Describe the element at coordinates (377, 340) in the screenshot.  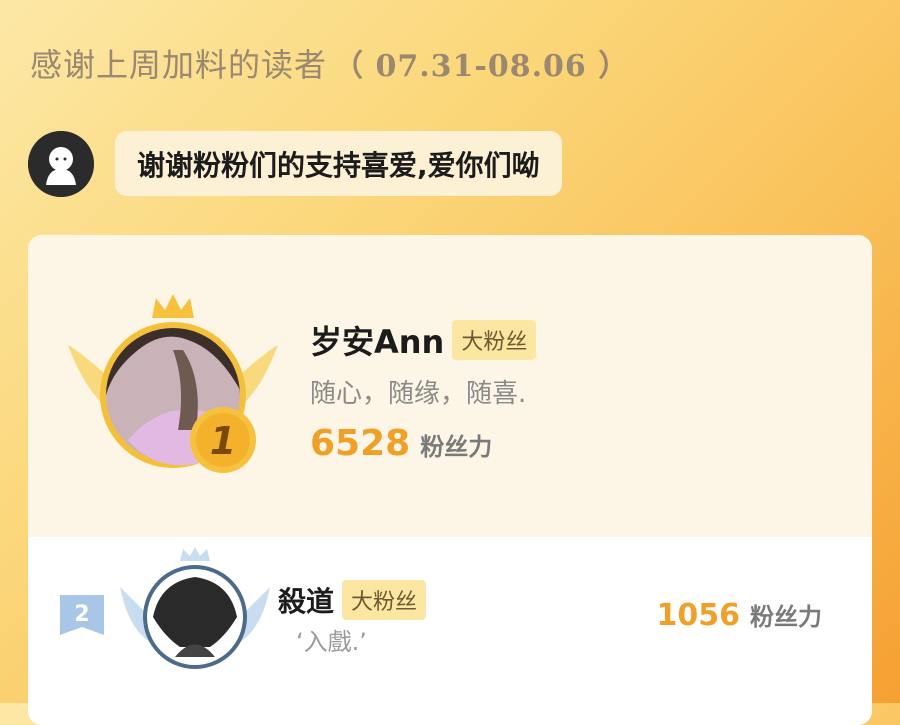
I see `rank-1-name: 岁安Ann` at that location.